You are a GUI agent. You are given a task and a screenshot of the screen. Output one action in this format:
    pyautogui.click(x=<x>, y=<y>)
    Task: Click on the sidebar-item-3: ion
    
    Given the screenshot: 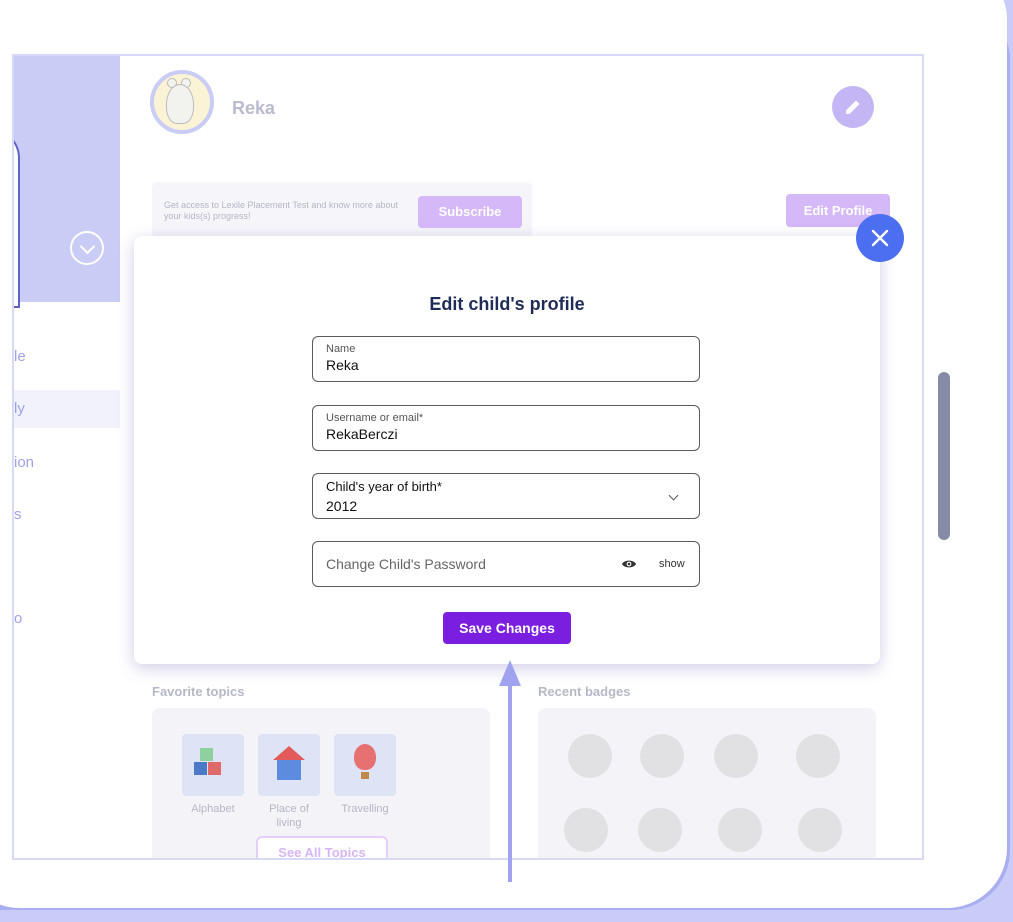 What is the action you would take?
    pyautogui.click(x=67, y=463)
    